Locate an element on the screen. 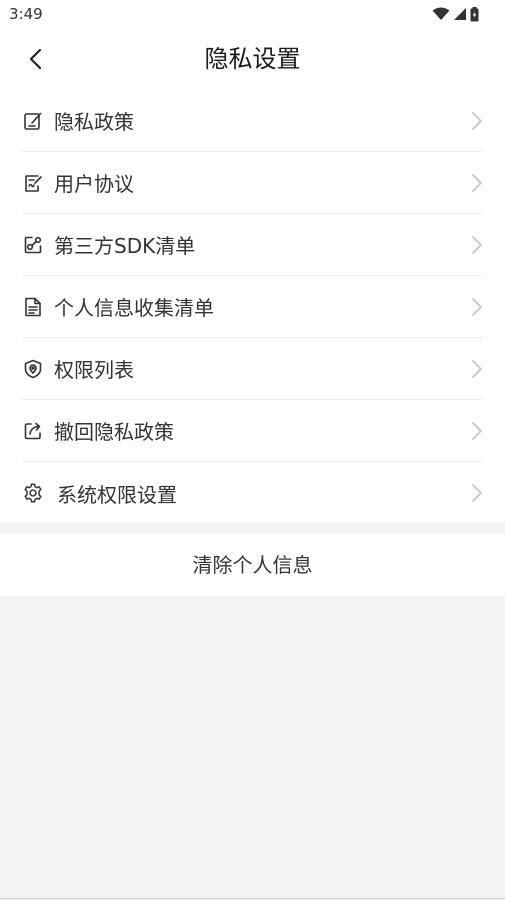  gear-icon is located at coordinates (33, 493).